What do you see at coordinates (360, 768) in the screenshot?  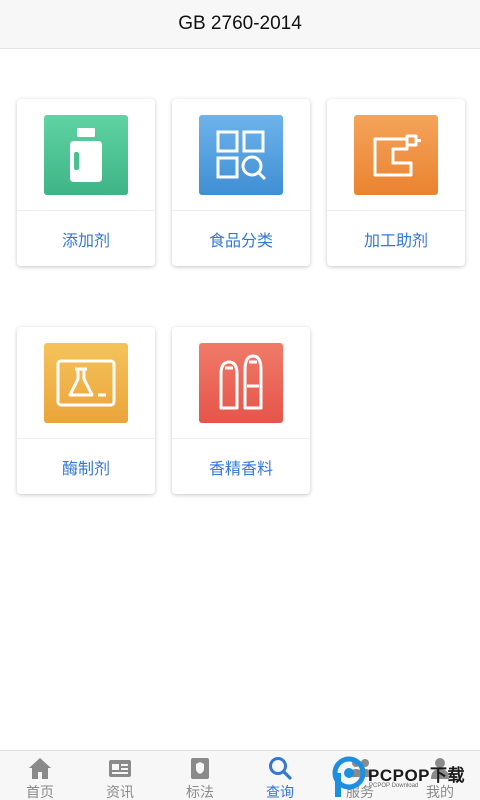 I see `service-icon` at bounding box center [360, 768].